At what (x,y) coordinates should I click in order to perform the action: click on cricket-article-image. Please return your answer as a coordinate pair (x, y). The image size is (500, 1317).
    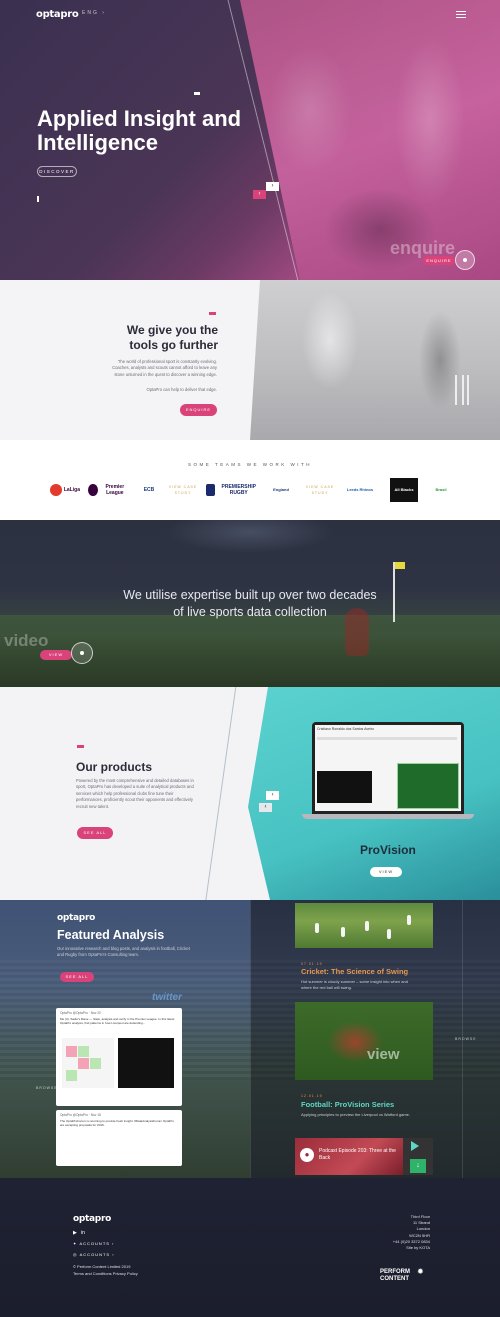
    Looking at the image, I should click on (364, 925).